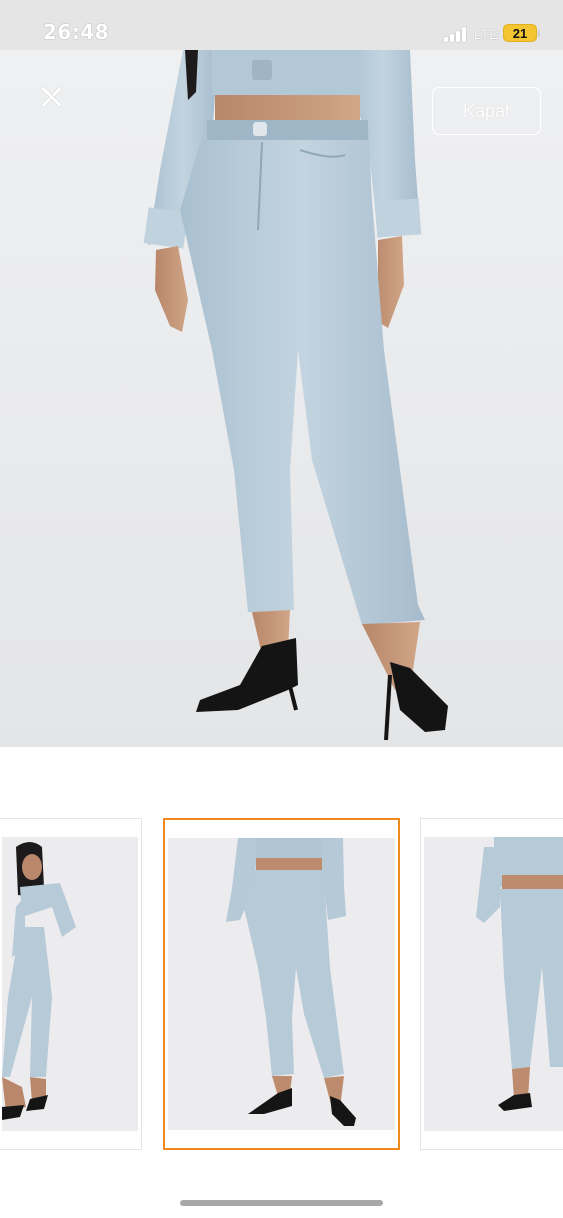  I want to click on thumbnail-front-view, so click(281, 984).